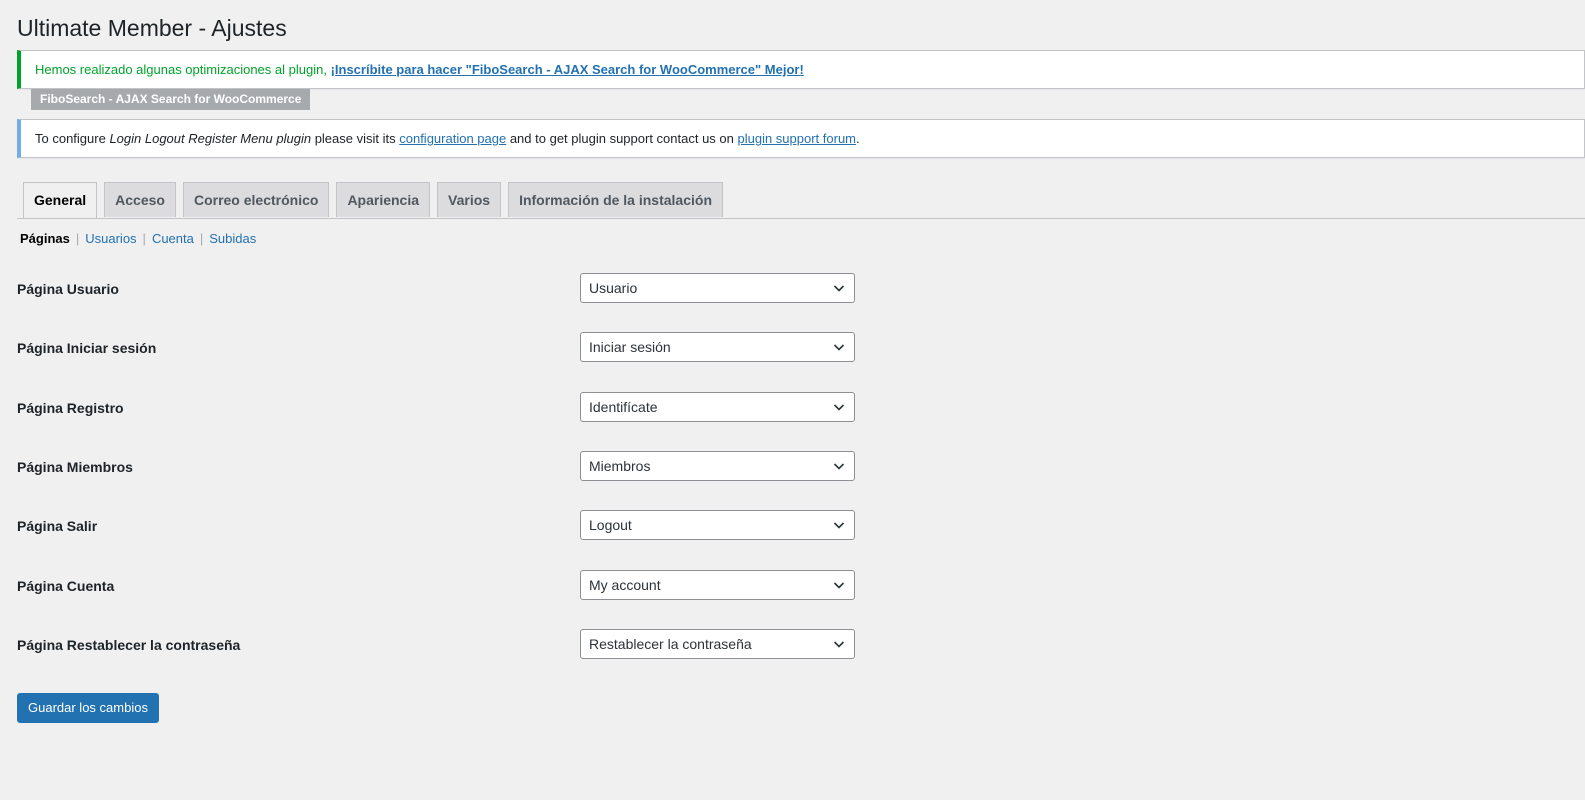  What do you see at coordinates (717, 347) in the screenshot?
I see `page-iniciar-sesion-select: Iniciar sesión` at bounding box center [717, 347].